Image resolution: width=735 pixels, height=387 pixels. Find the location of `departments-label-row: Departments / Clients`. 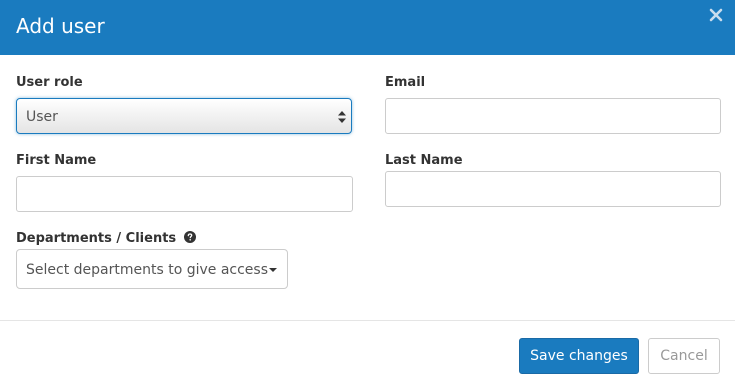

departments-label-row: Departments / Clients is located at coordinates (106, 239).